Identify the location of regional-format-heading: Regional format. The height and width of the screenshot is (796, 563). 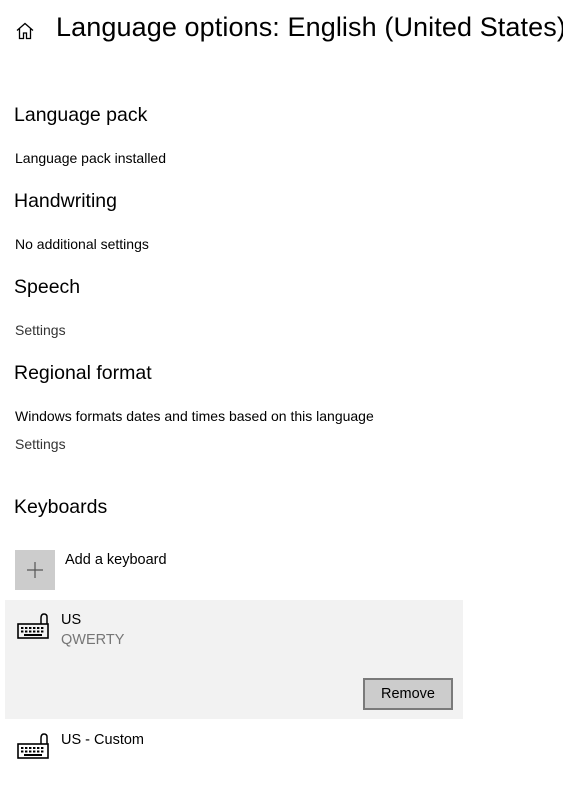
(83, 373).